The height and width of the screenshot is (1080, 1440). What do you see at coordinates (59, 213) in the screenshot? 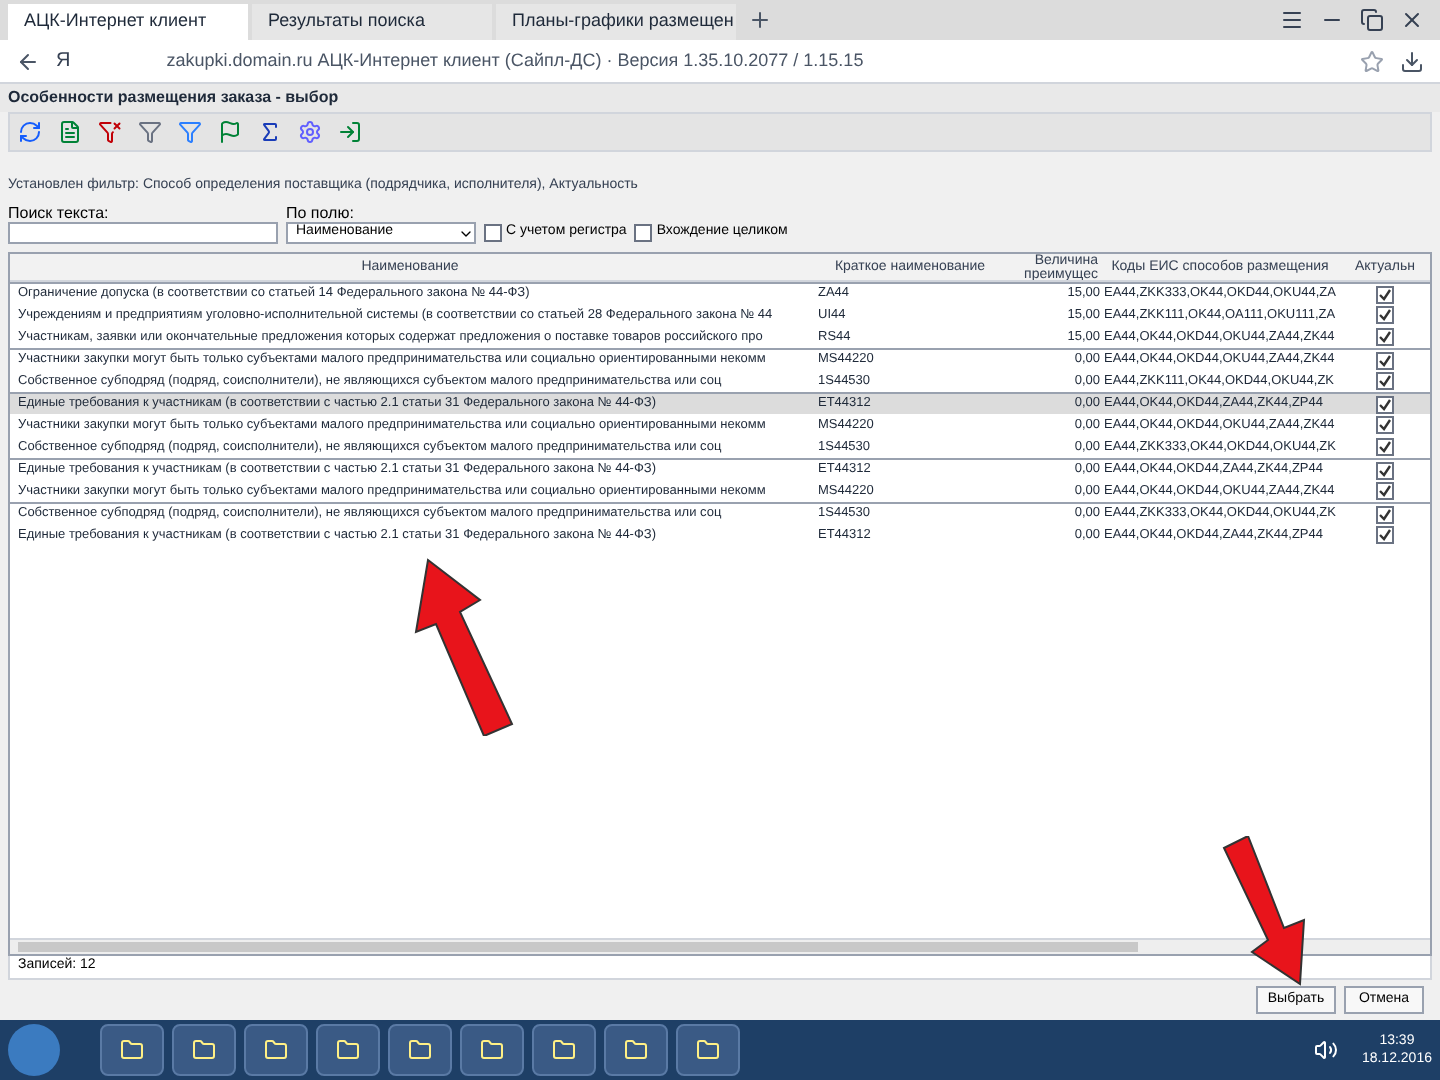
I see `search-label: Поиск текста:` at bounding box center [59, 213].